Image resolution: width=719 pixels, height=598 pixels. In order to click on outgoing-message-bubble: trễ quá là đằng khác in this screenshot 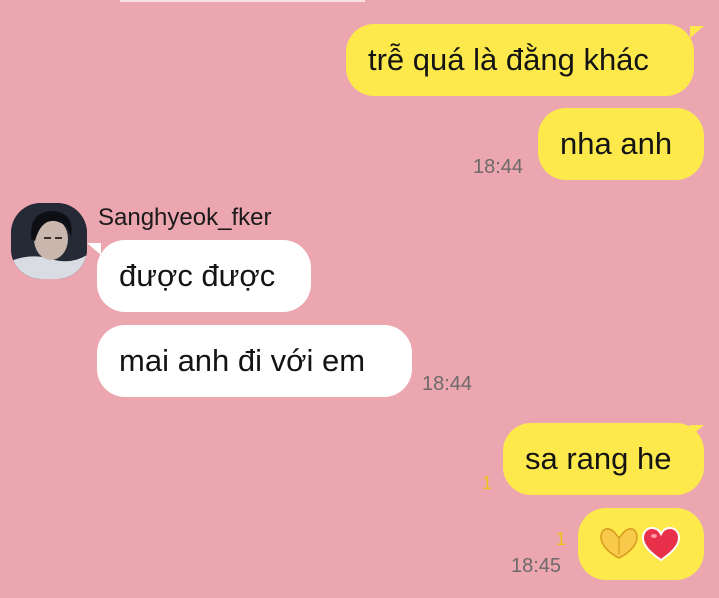, I will do `click(520, 60)`.